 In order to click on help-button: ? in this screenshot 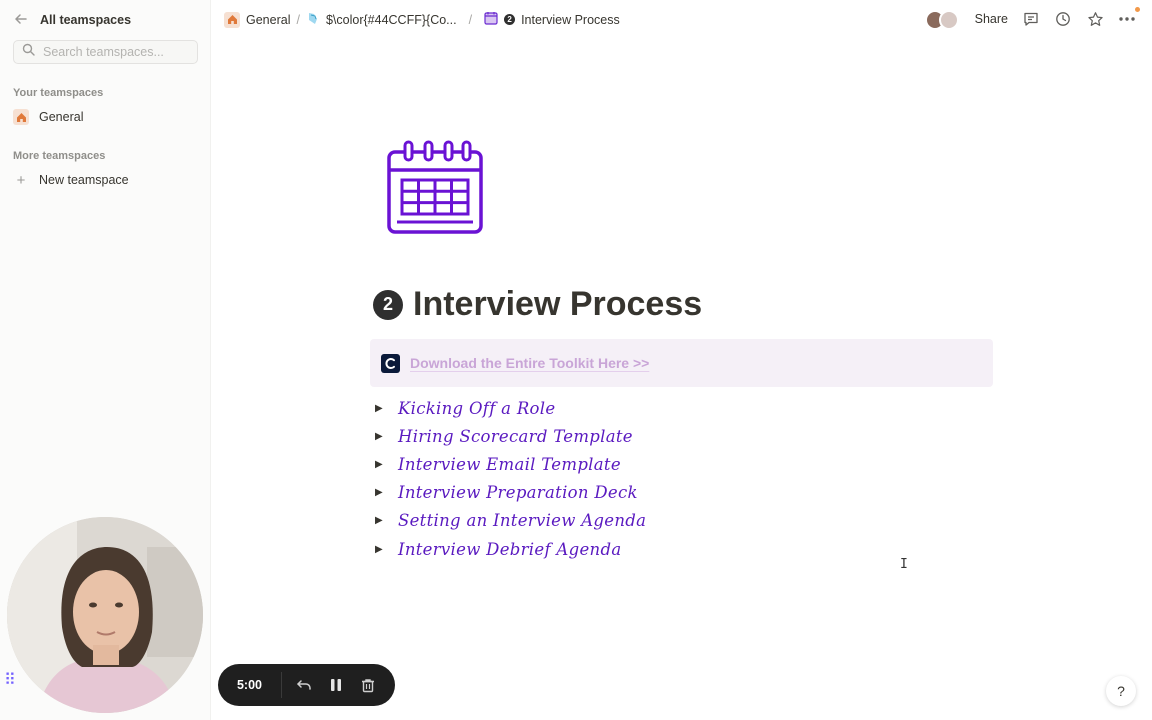, I will do `click(1121, 691)`.